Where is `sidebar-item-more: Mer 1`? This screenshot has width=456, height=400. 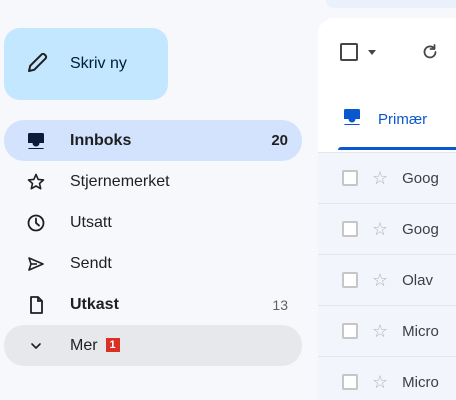 sidebar-item-more: Mer 1 is located at coordinates (153, 345).